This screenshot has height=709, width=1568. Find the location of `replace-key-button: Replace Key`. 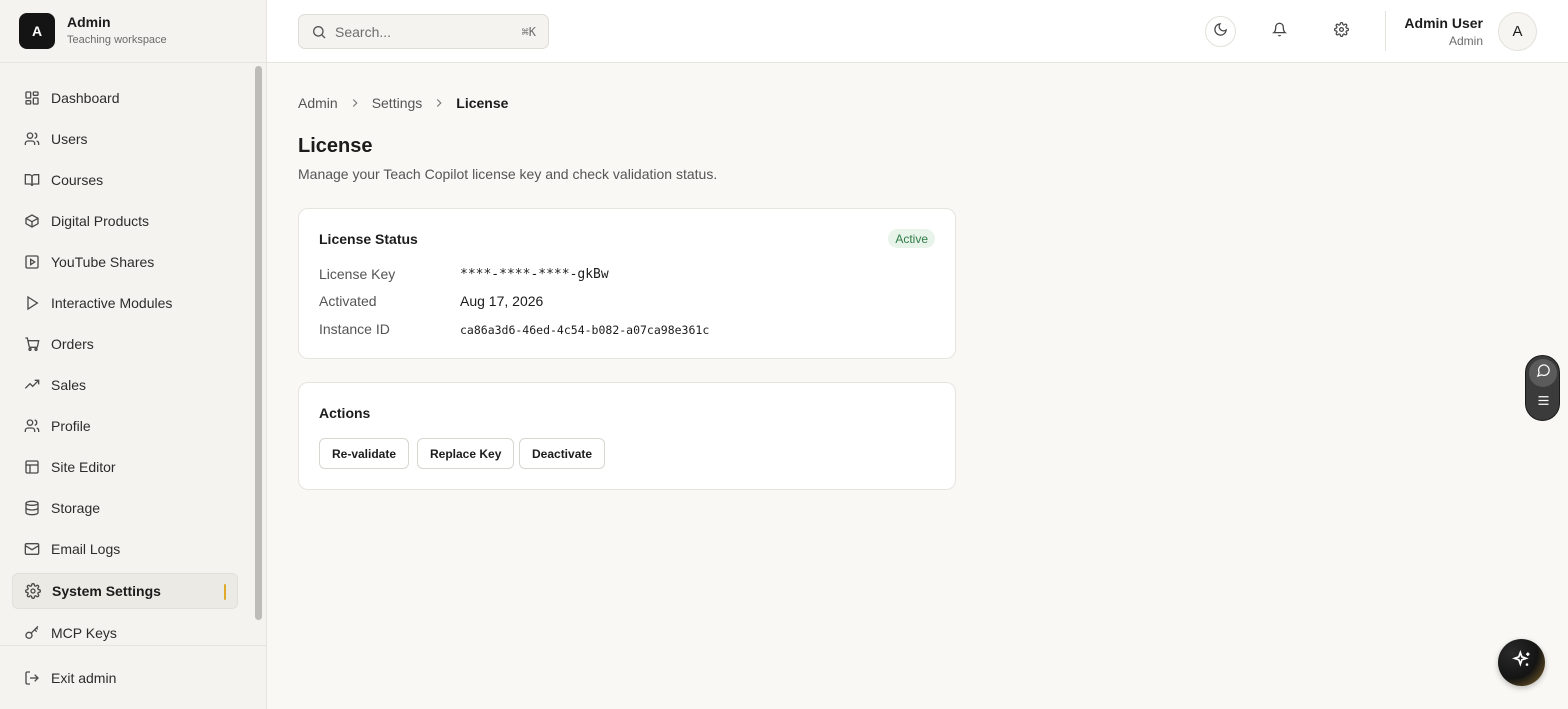

replace-key-button: Replace Key is located at coordinates (466, 453).